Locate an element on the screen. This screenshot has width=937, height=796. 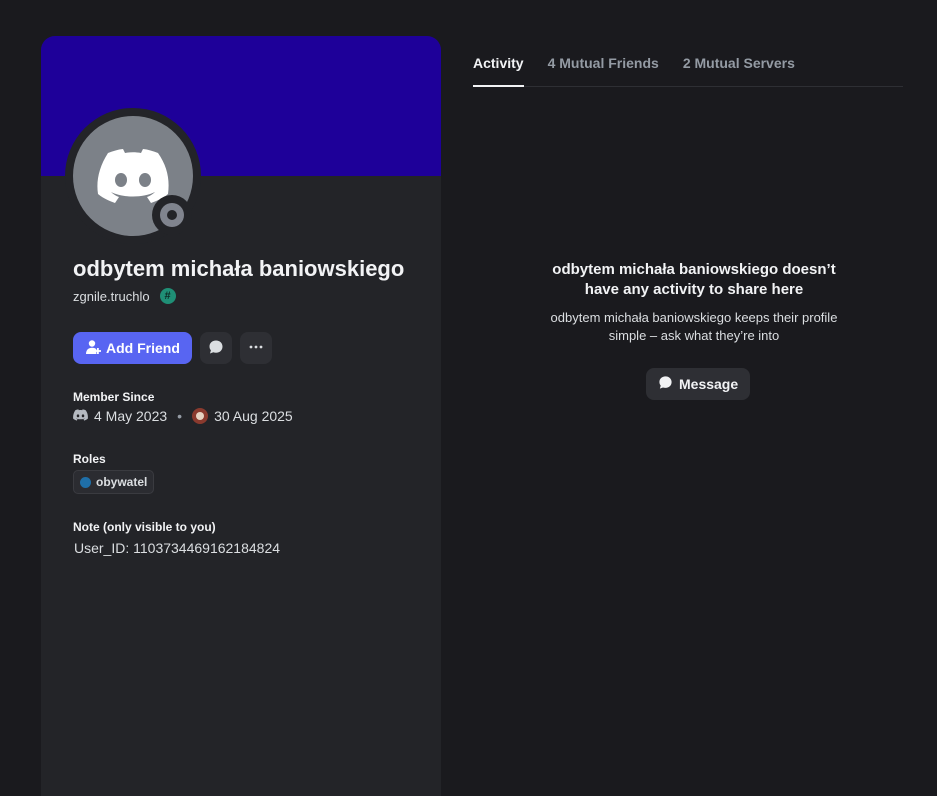
hashtag-badge-icon: # is located at coordinates (167, 296).